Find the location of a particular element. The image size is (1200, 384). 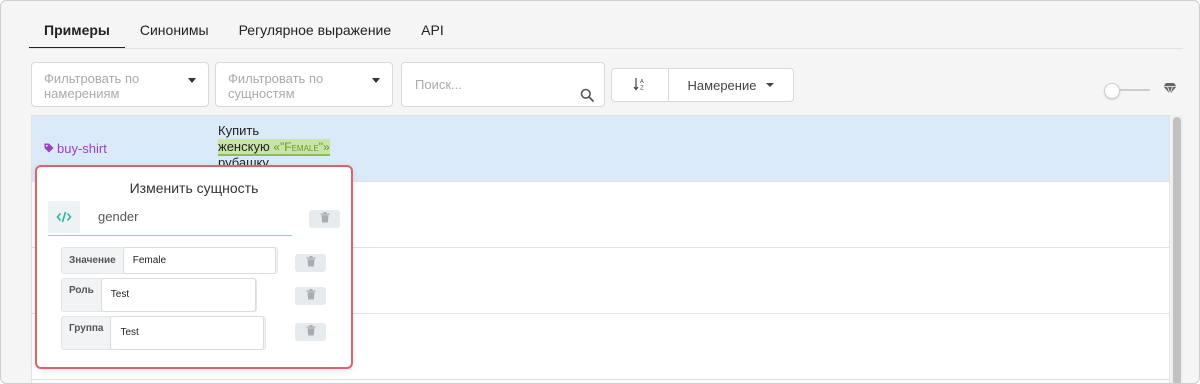

delete-entity-button is located at coordinates (324, 219).